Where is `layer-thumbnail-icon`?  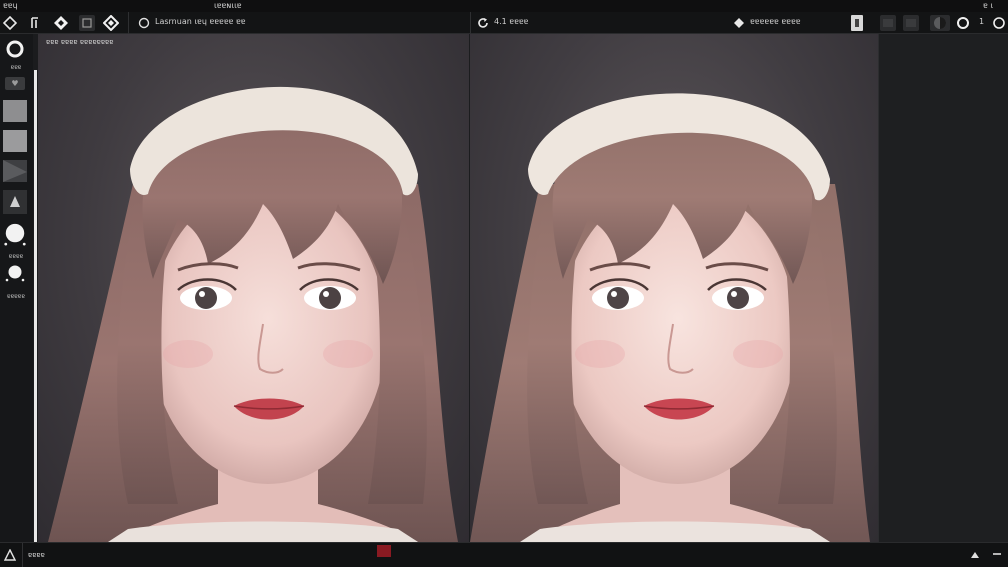 layer-thumbnail-icon is located at coordinates (857, 23).